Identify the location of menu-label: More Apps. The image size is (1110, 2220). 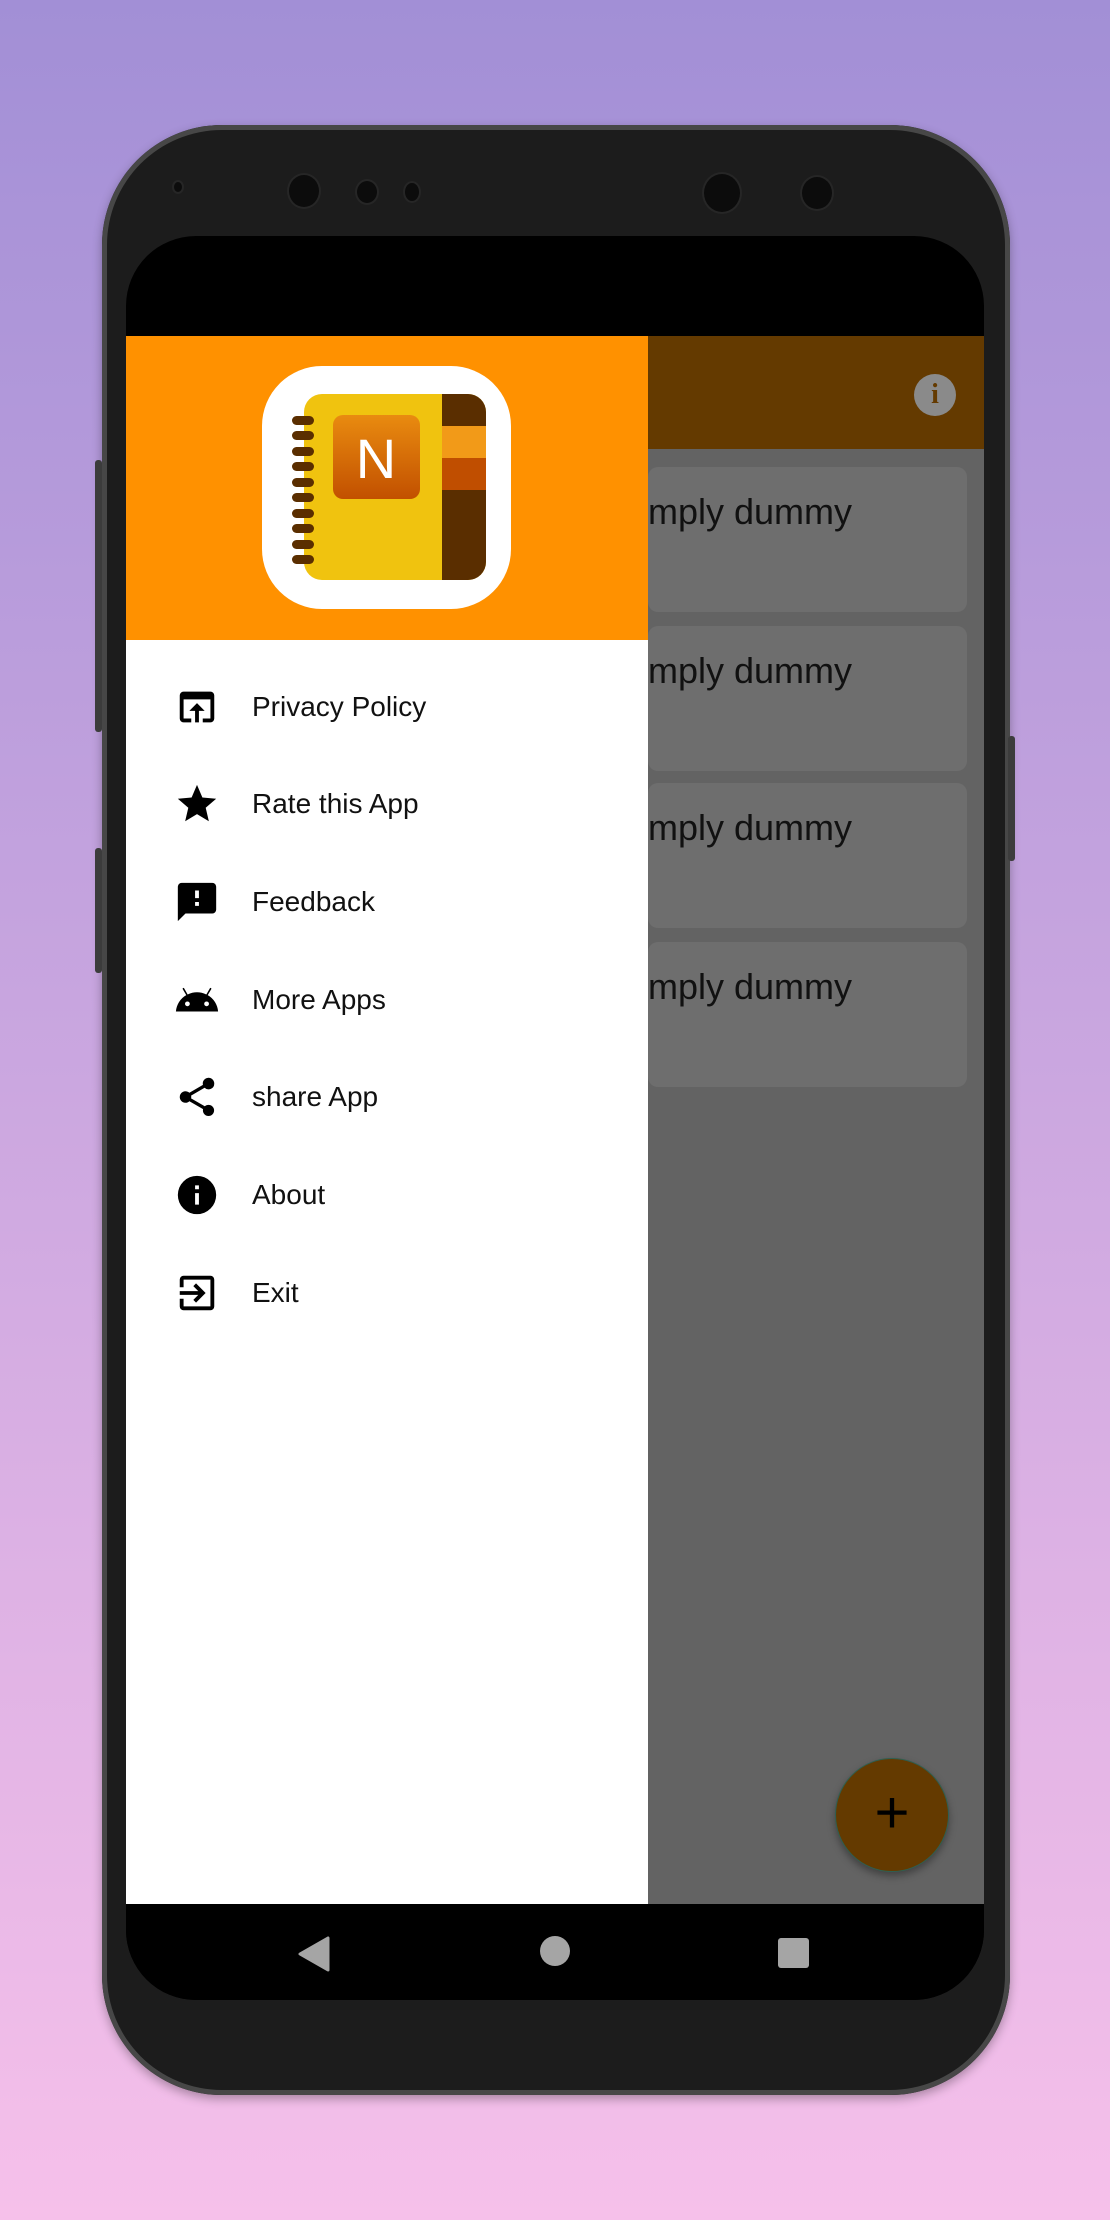
(319, 999).